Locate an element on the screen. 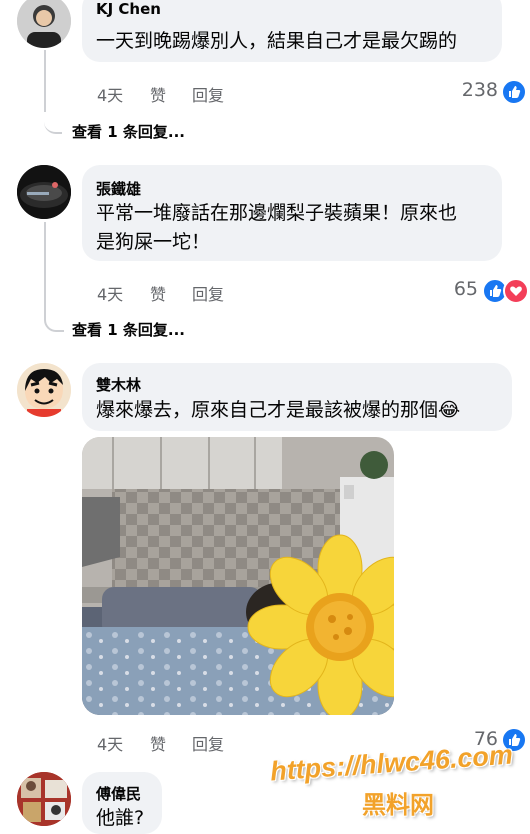  watermark-site-name: 黑料网 is located at coordinates (398, 805).